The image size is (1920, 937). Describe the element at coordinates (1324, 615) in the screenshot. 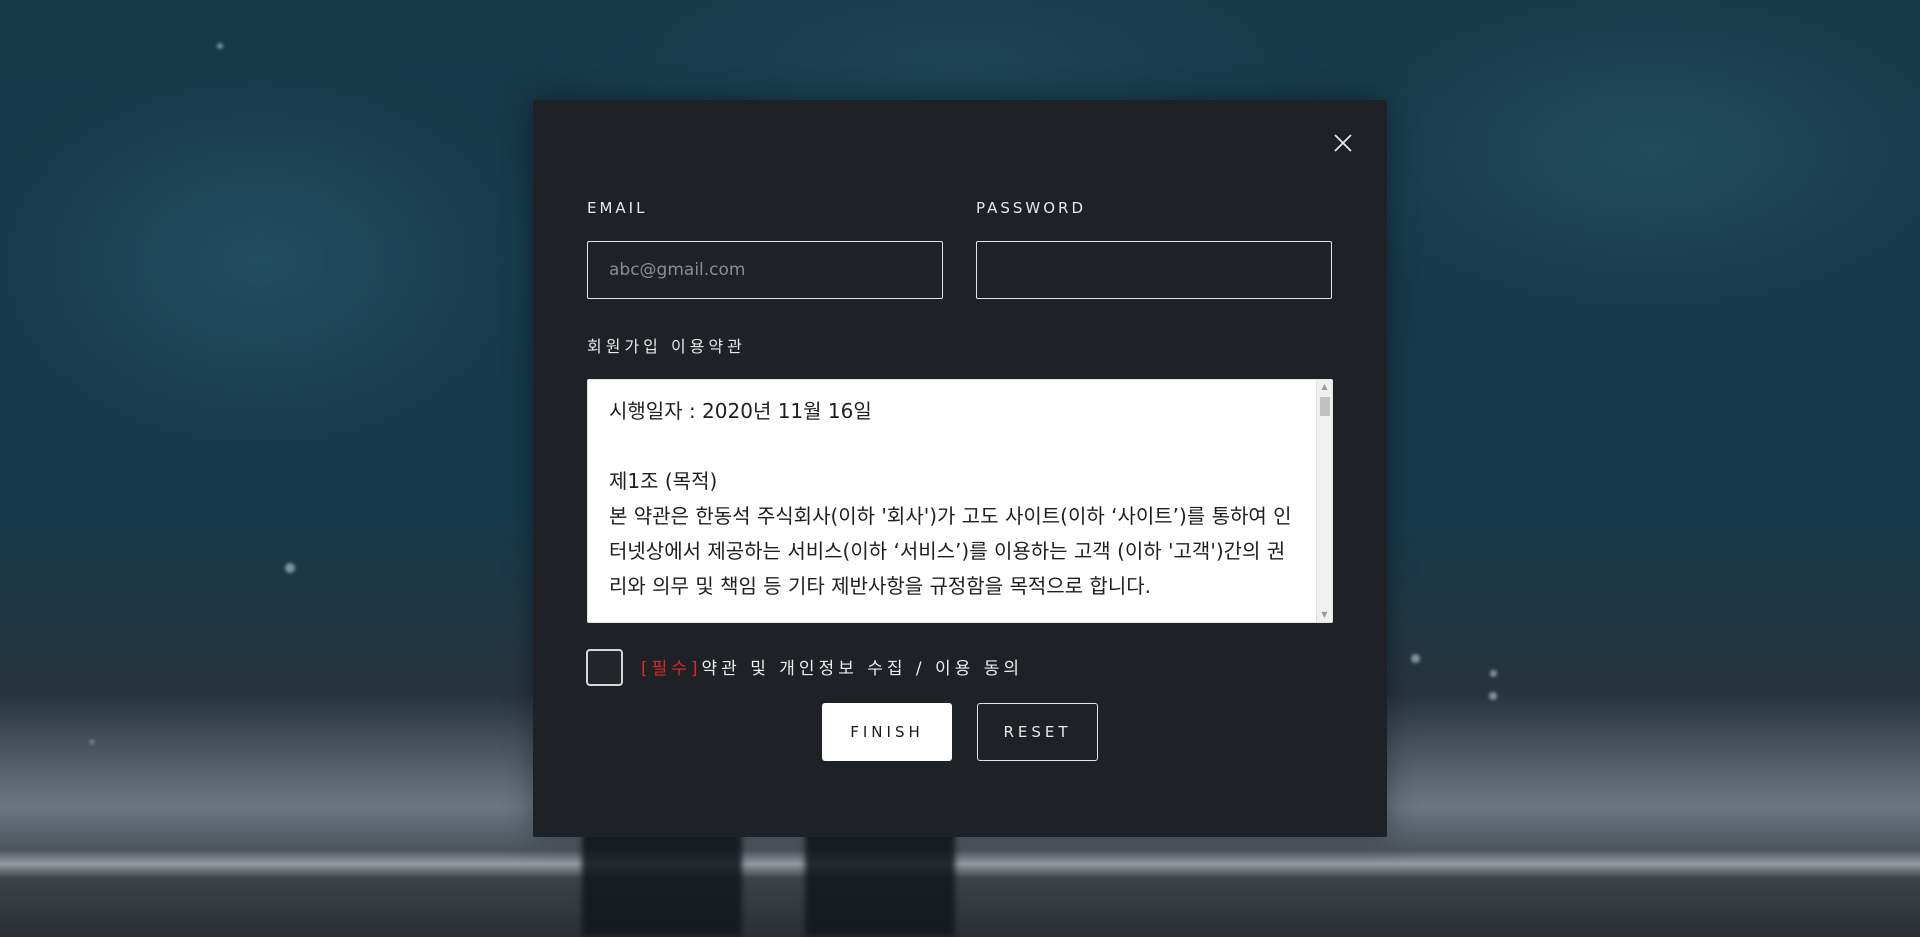

I see `scroll-down-arrow: ▼` at that location.